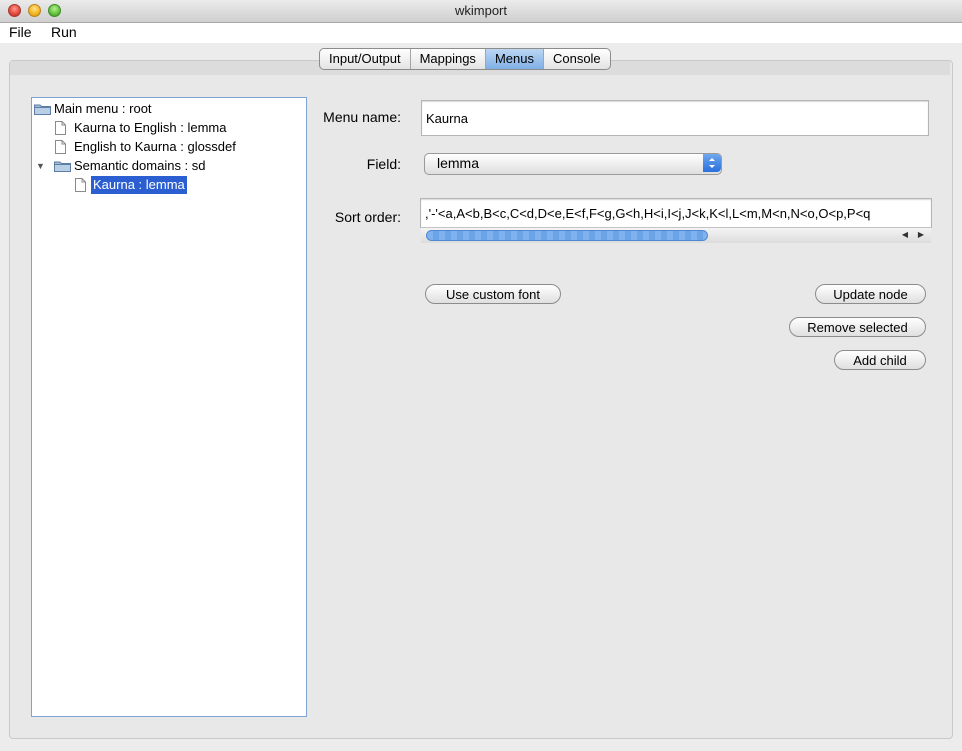 Image resolution: width=962 pixels, height=751 pixels. I want to click on field-select: lemma, so click(573, 164).